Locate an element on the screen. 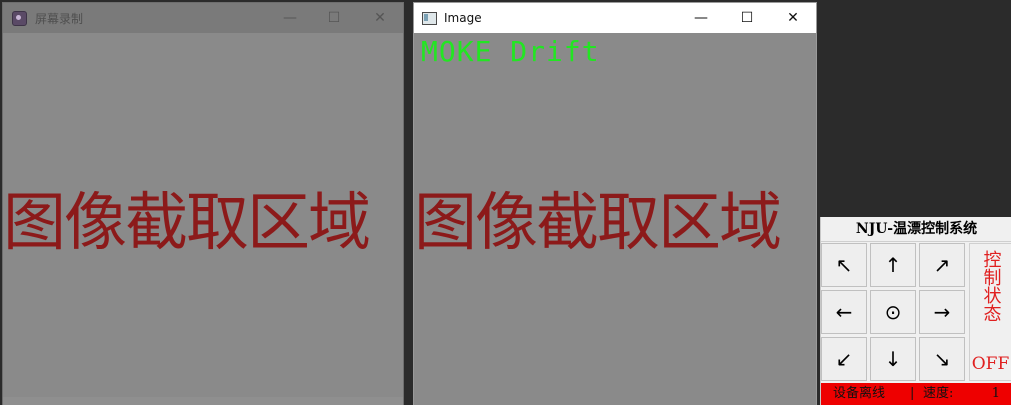  move-down-button: ↓ is located at coordinates (893, 359).